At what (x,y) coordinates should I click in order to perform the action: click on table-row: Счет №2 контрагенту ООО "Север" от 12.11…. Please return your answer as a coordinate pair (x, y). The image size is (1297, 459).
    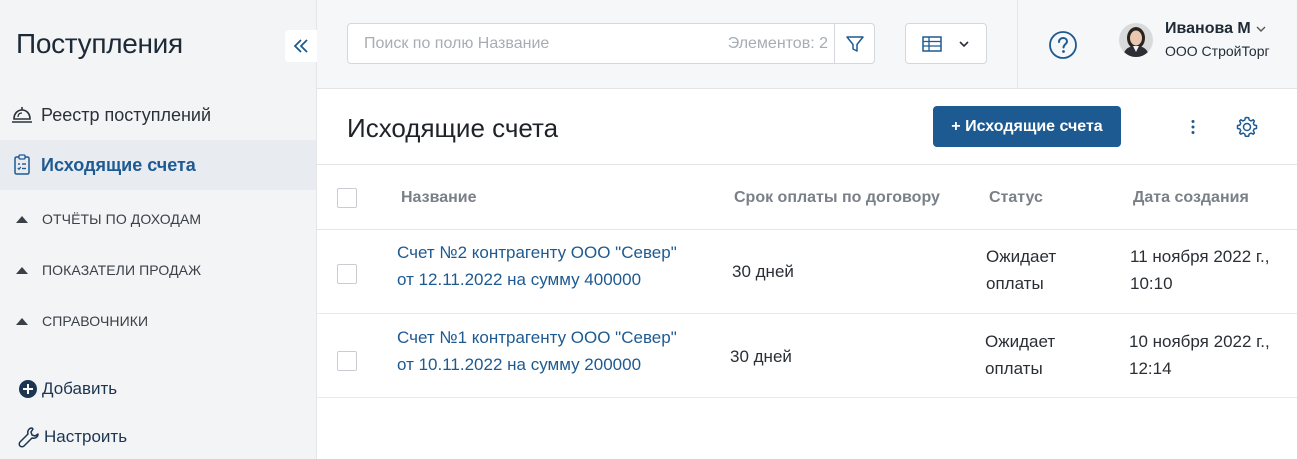
    Looking at the image, I should click on (807, 272).